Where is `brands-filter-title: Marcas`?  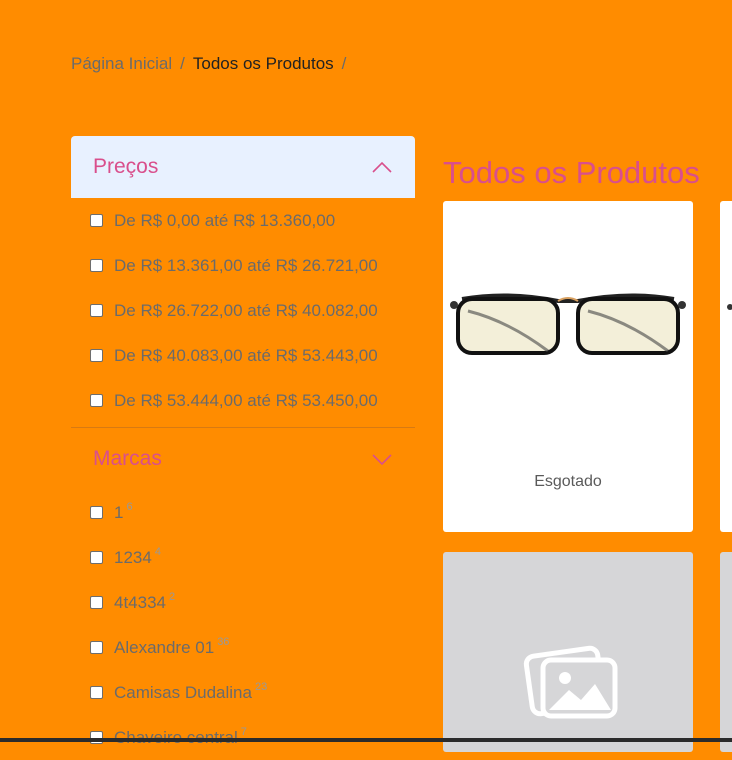
brands-filter-title: Marcas is located at coordinates (127, 458).